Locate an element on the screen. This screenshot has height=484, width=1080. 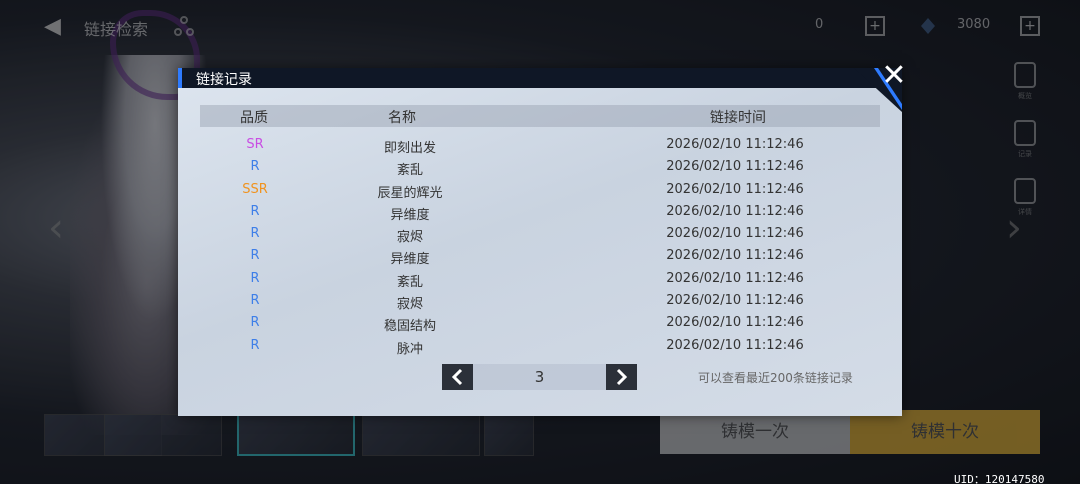
close-icon: ✕ is located at coordinates (894, 76).